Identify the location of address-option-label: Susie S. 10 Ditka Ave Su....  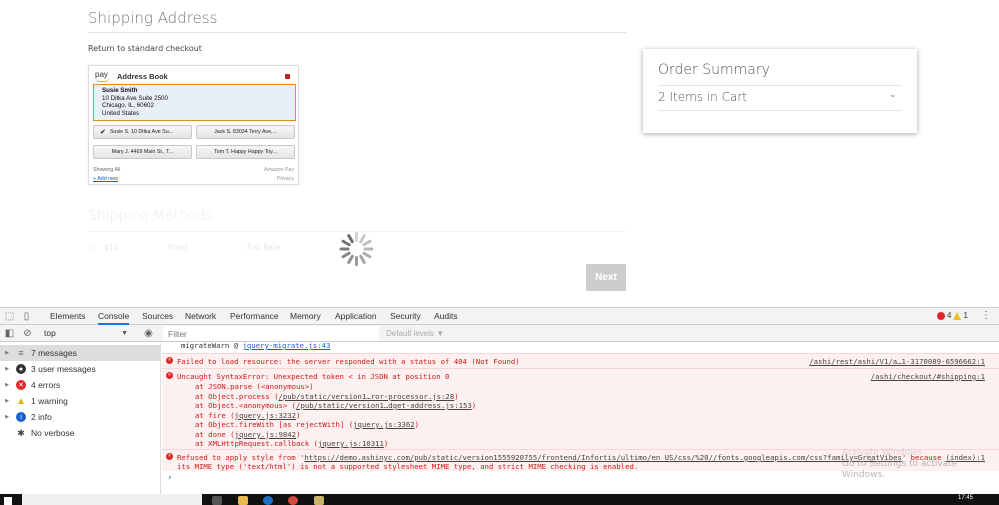
(141, 132).